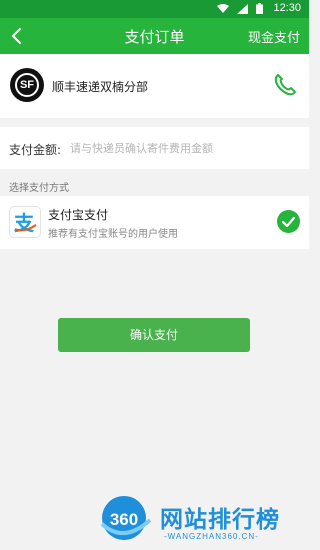  I want to click on sf-logo-text: SF, so click(27, 85).